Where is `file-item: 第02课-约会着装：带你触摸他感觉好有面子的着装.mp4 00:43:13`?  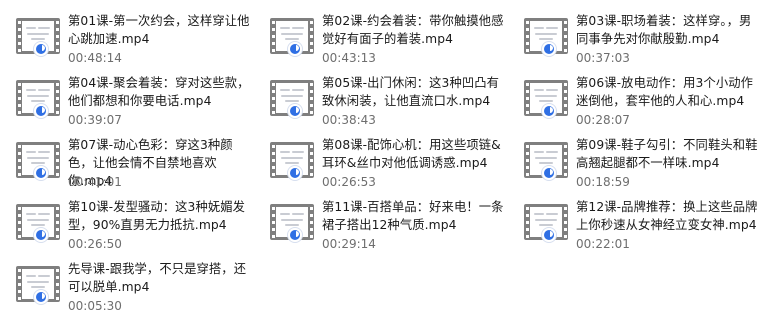 file-item: 第02课-约会着装：带你触摸他感觉好有面子的着装.mp4 00:43:13 is located at coordinates (379, 36).